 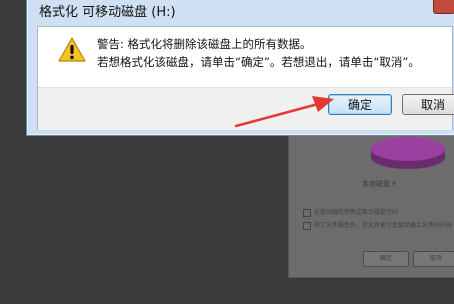 What do you see at coordinates (360, 104) in the screenshot?
I see `ok-button: 确定` at bounding box center [360, 104].